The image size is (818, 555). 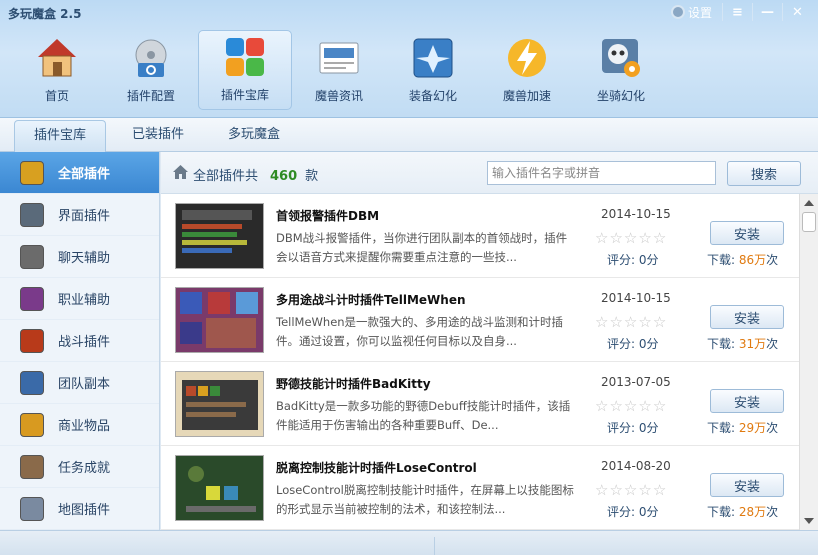 I want to click on interface-icon, so click(x=32, y=214).